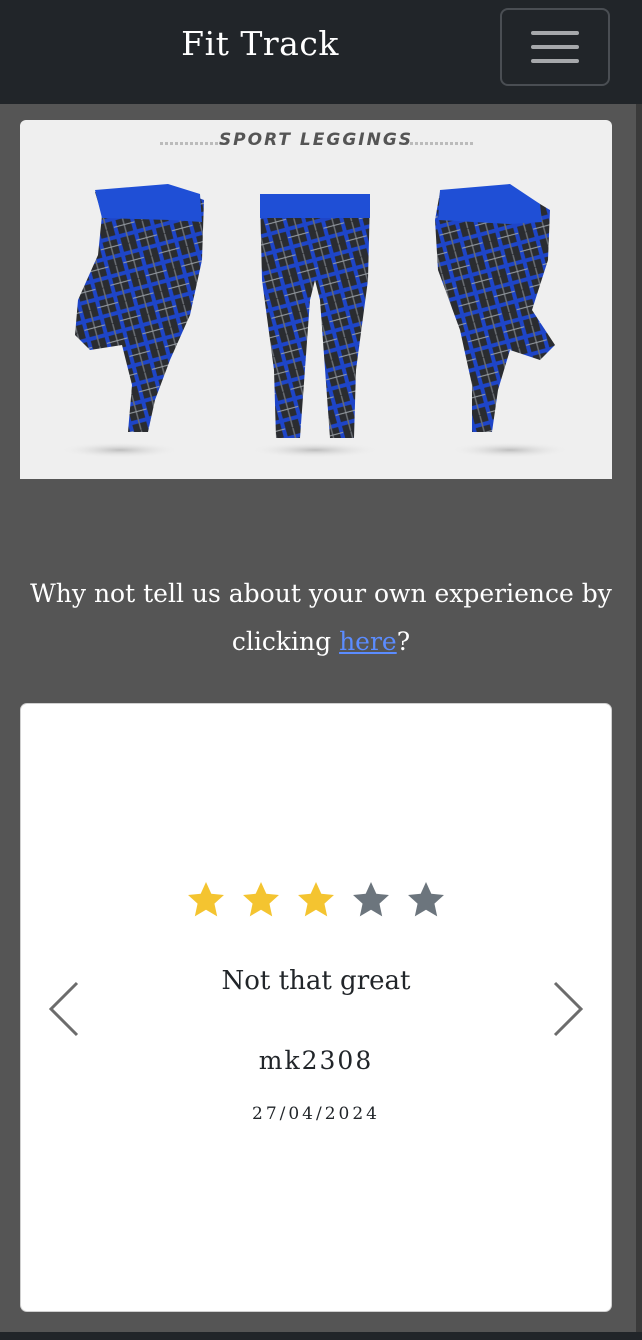 Image resolution: width=642 pixels, height=1340 pixels. Describe the element at coordinates (315, 316) in the screenshot. I see `leggings-front` at that location.